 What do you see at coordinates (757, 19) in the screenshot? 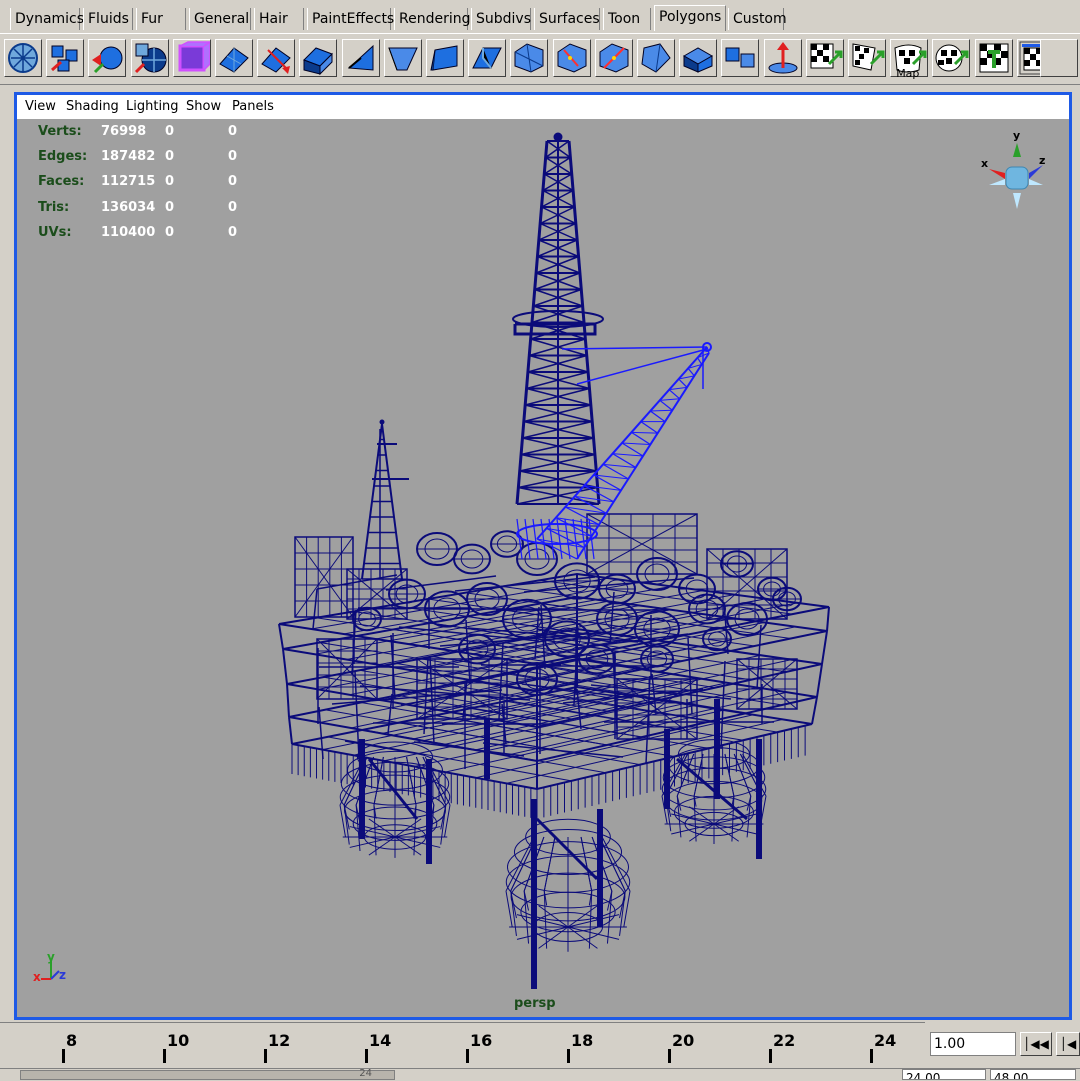
I see `shelf-tab-custom: Custom` at bounding box center [757, 19].